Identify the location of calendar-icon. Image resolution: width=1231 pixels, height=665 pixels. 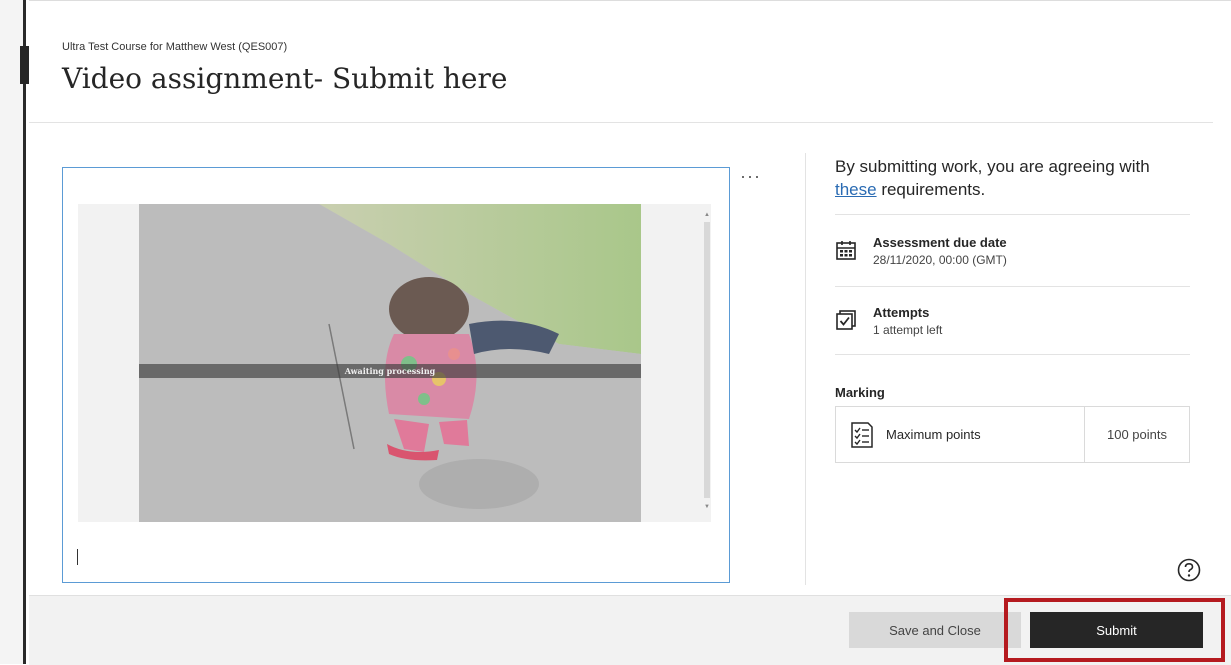
(846, 250).